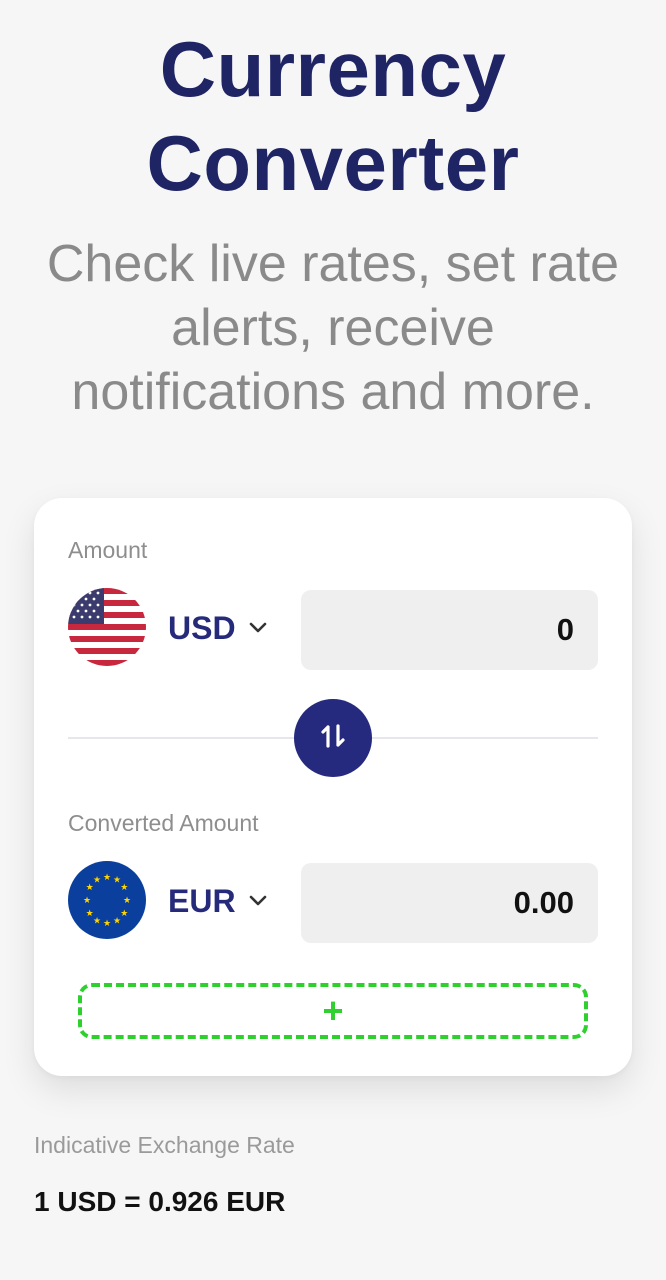 This screenshot has width=666, height=1280. I want to click on exchange-rate-value: 1 USD = 0.926 EUR, so click(160, 1201).